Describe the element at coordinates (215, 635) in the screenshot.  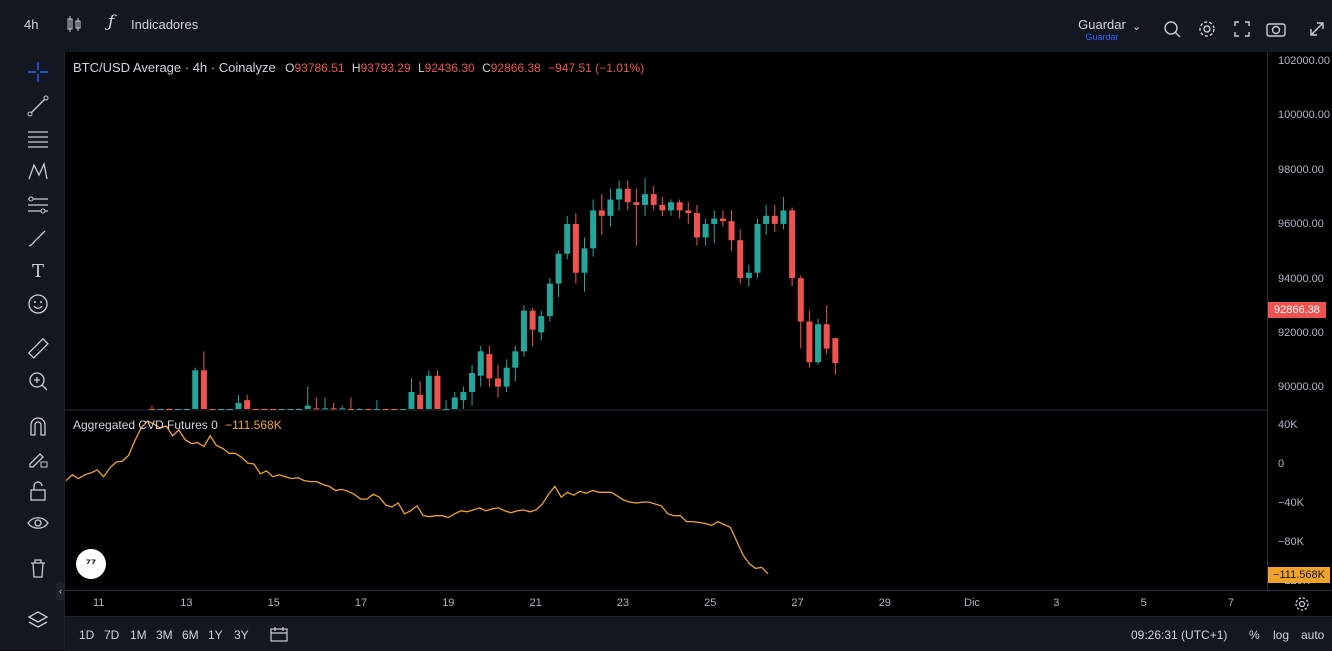
I see `range-button-1y: 1Y` at that location.